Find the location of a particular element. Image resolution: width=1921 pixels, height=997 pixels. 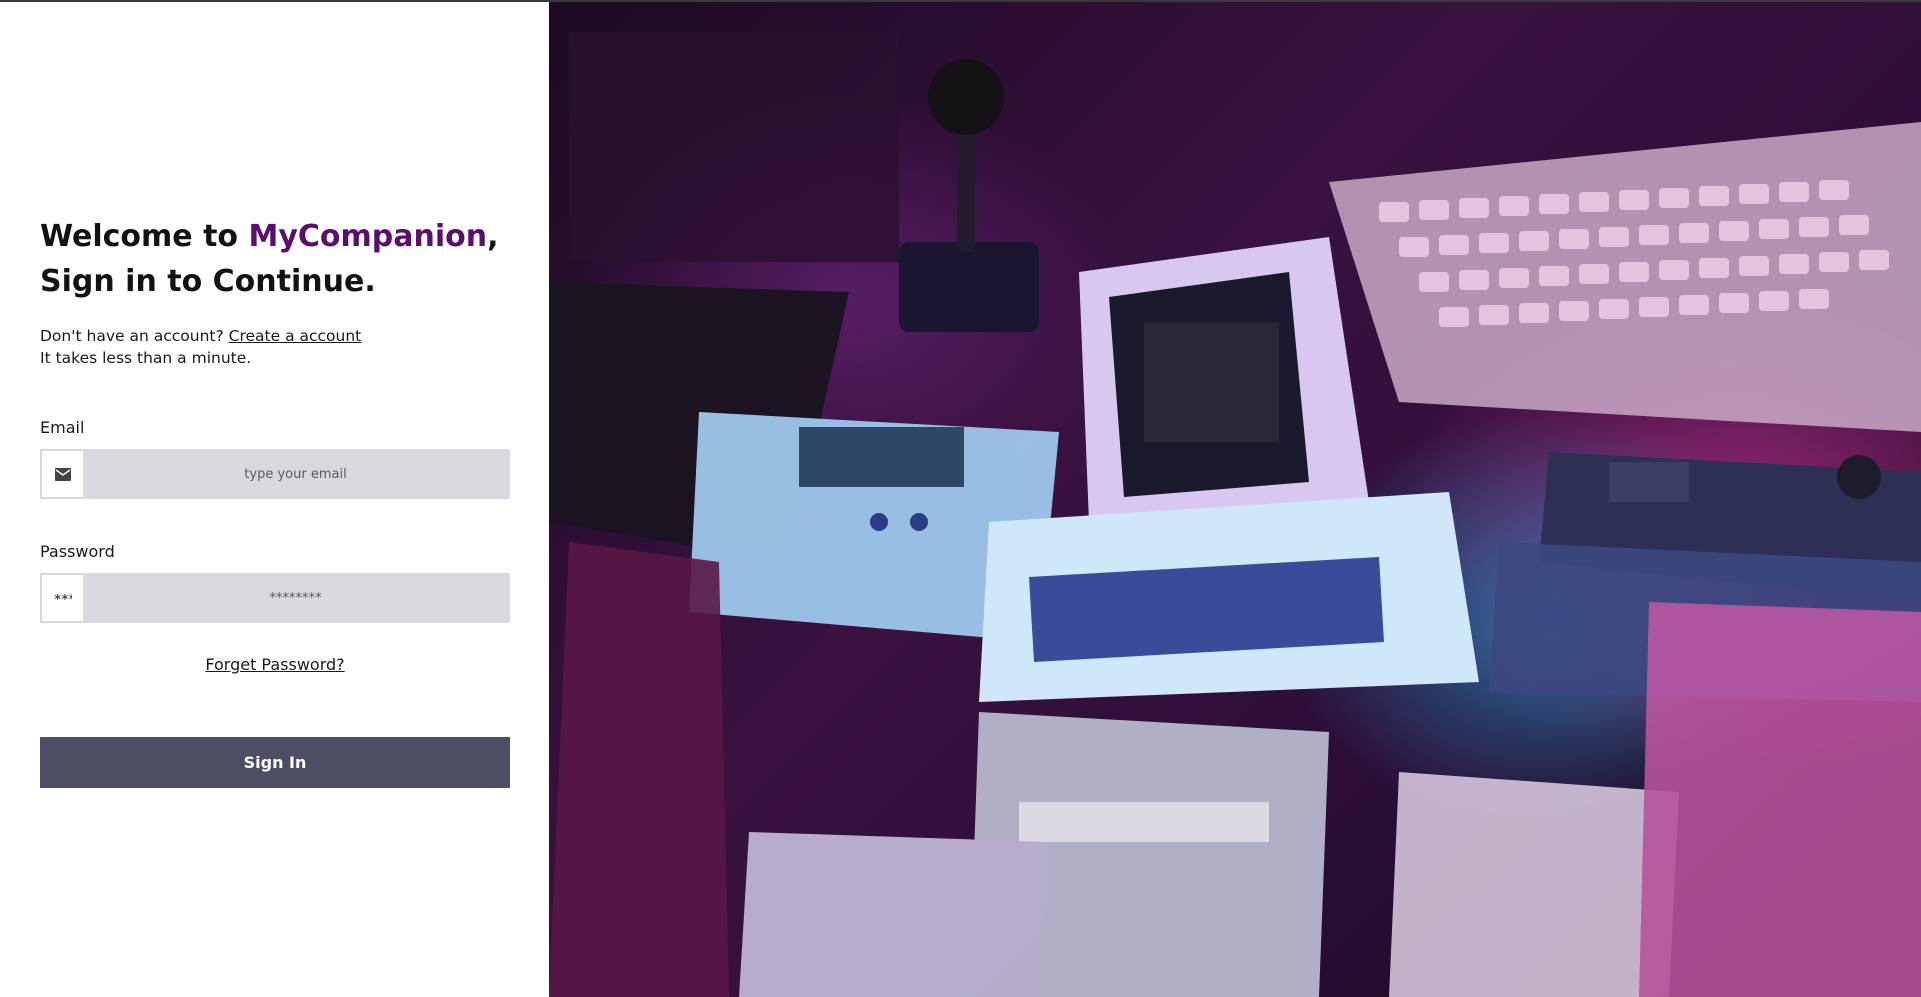

email-input is located at coordinates (295, 474).